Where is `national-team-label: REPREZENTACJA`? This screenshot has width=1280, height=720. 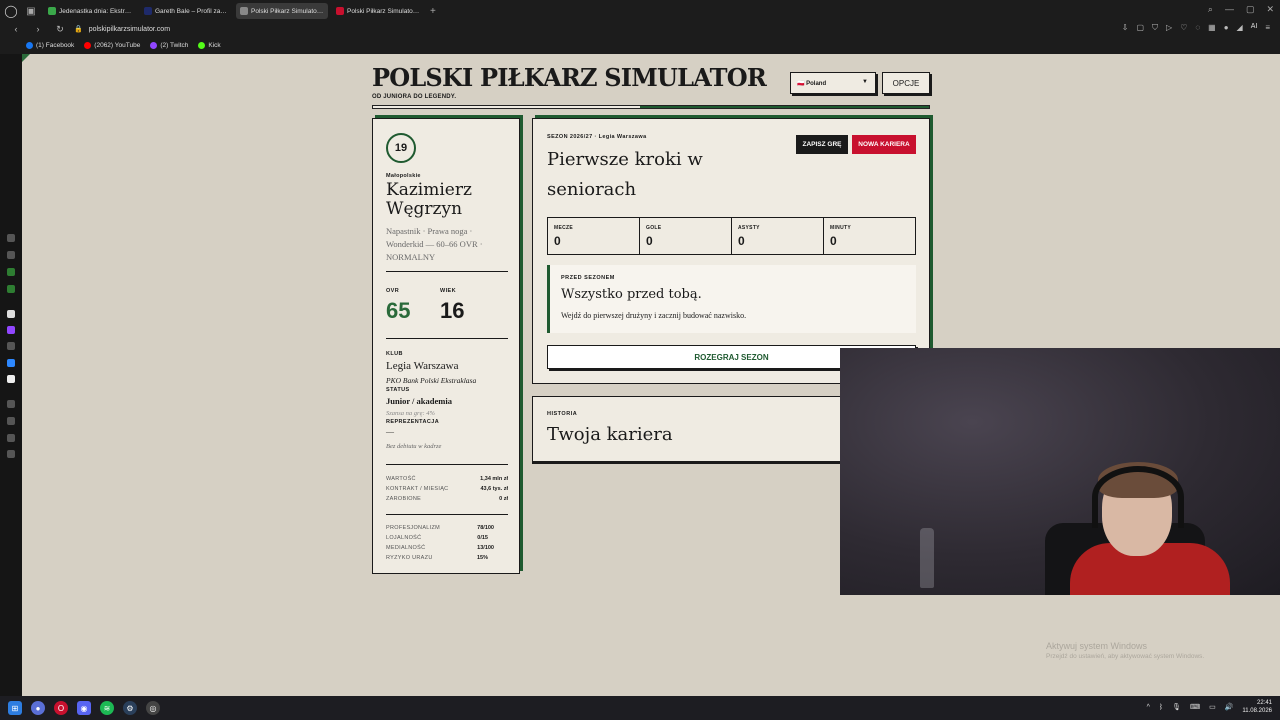
national-team-label: REPREZENTACJA is located at coordinates (413, 422).